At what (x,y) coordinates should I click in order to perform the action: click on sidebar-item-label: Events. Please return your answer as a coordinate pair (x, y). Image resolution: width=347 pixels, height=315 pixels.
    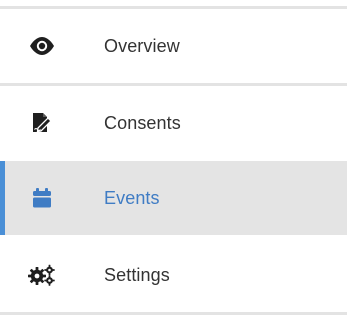
    Looking at the image, I should click on (132, 197).